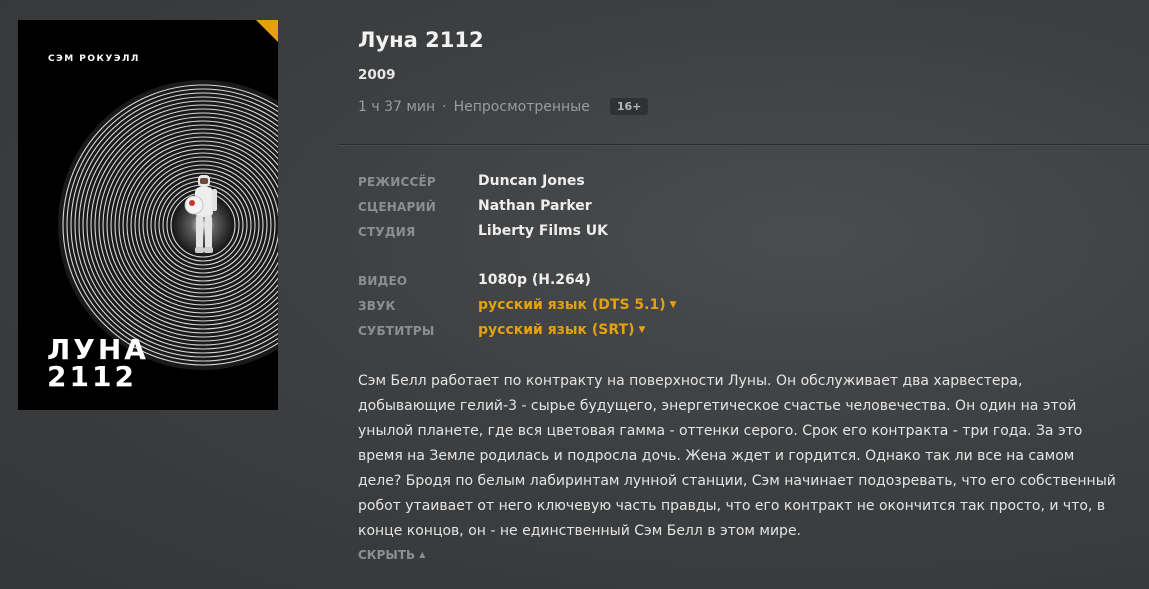 This screenshot has width=1149, height=589. Describe the element at coordinates (748, 282) in the screenshot. I see `media-row-video: ВИДЕО 1080p (H.264)` at that location.